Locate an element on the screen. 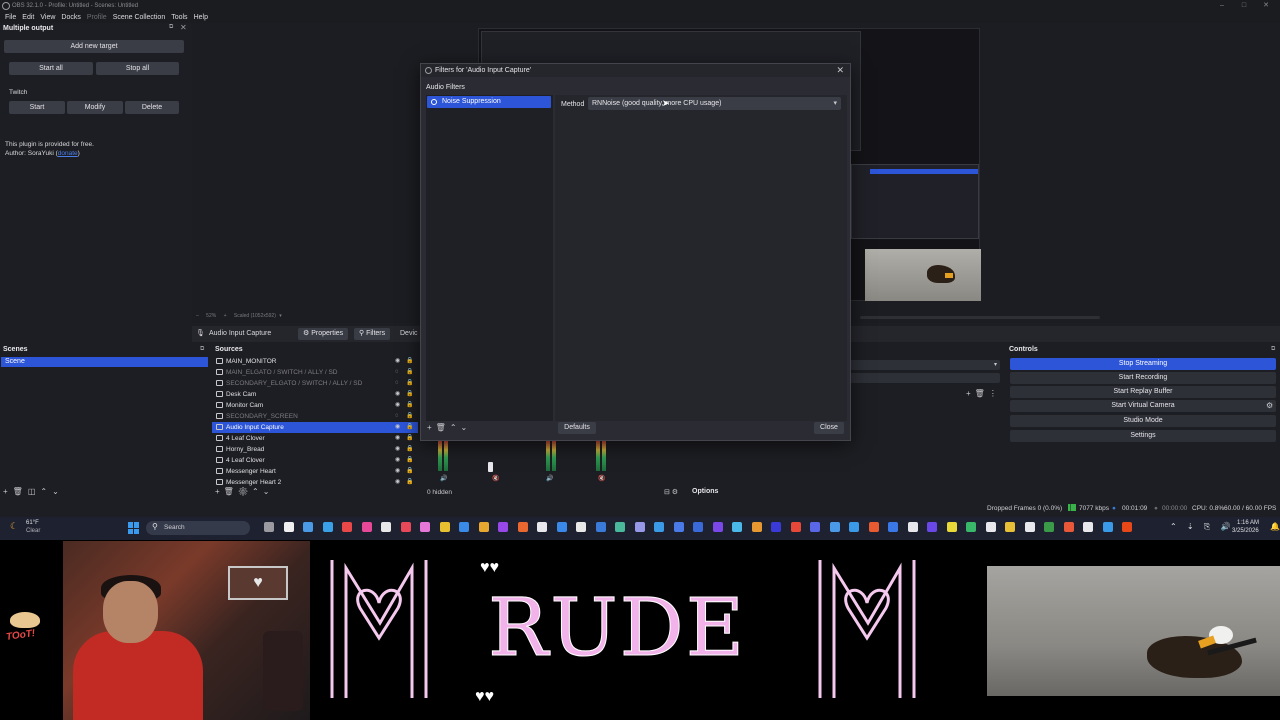  speaker-icon-2: 🔊 is located at coordinates (549, 478).